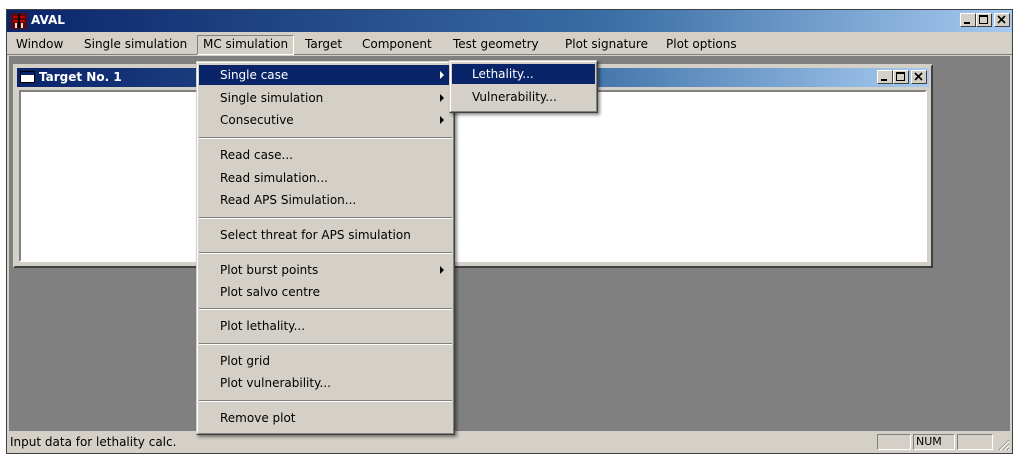 Image resolution: width=1019 pixels, height=457 pixels. I want to click on menu-plot-signature: Plot signature, so click(606, 44).